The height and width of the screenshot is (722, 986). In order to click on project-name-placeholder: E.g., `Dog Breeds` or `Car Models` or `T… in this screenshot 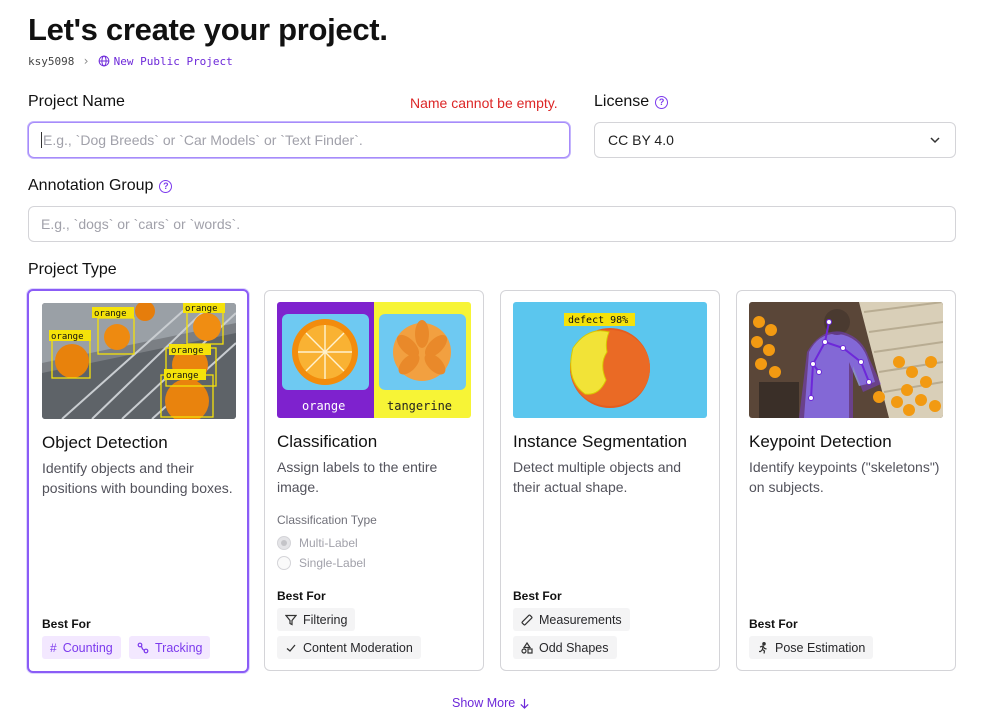, I will do `click(203, 140)`.